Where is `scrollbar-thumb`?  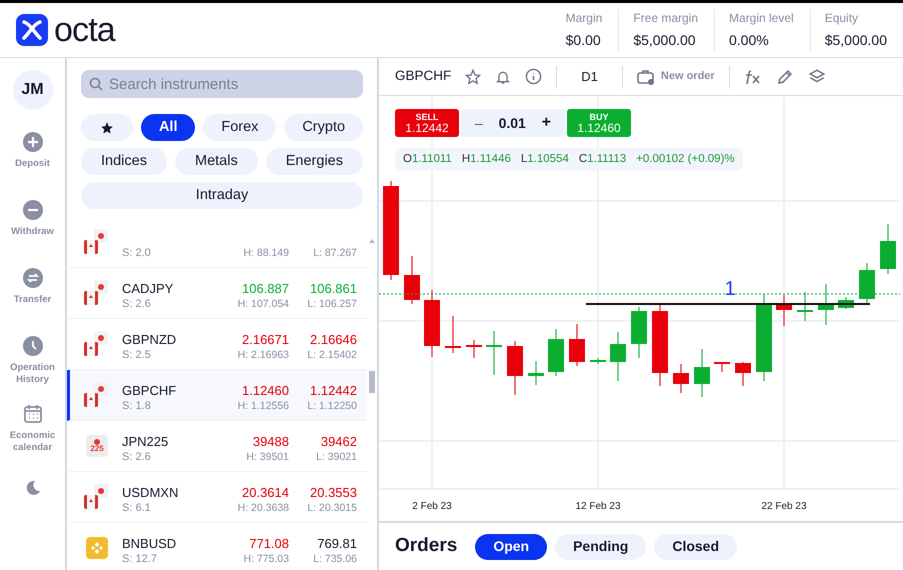 scrollbar-thumb is located at coordinates (372, 382).